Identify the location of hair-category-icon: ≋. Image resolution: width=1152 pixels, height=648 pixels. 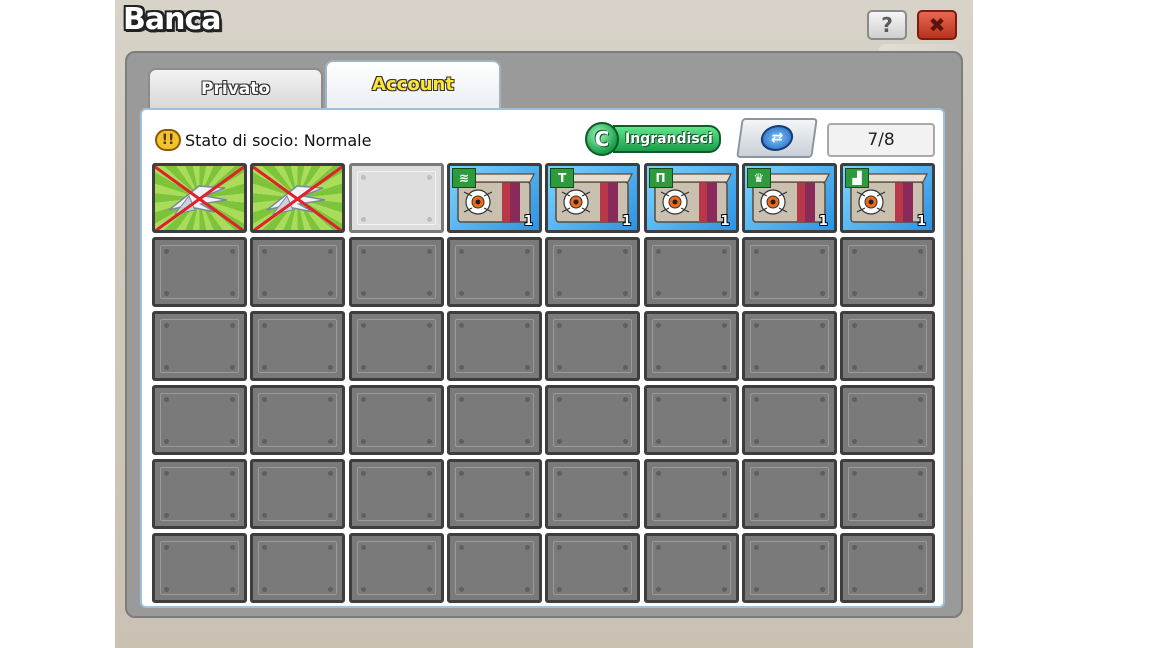
(463, 178).